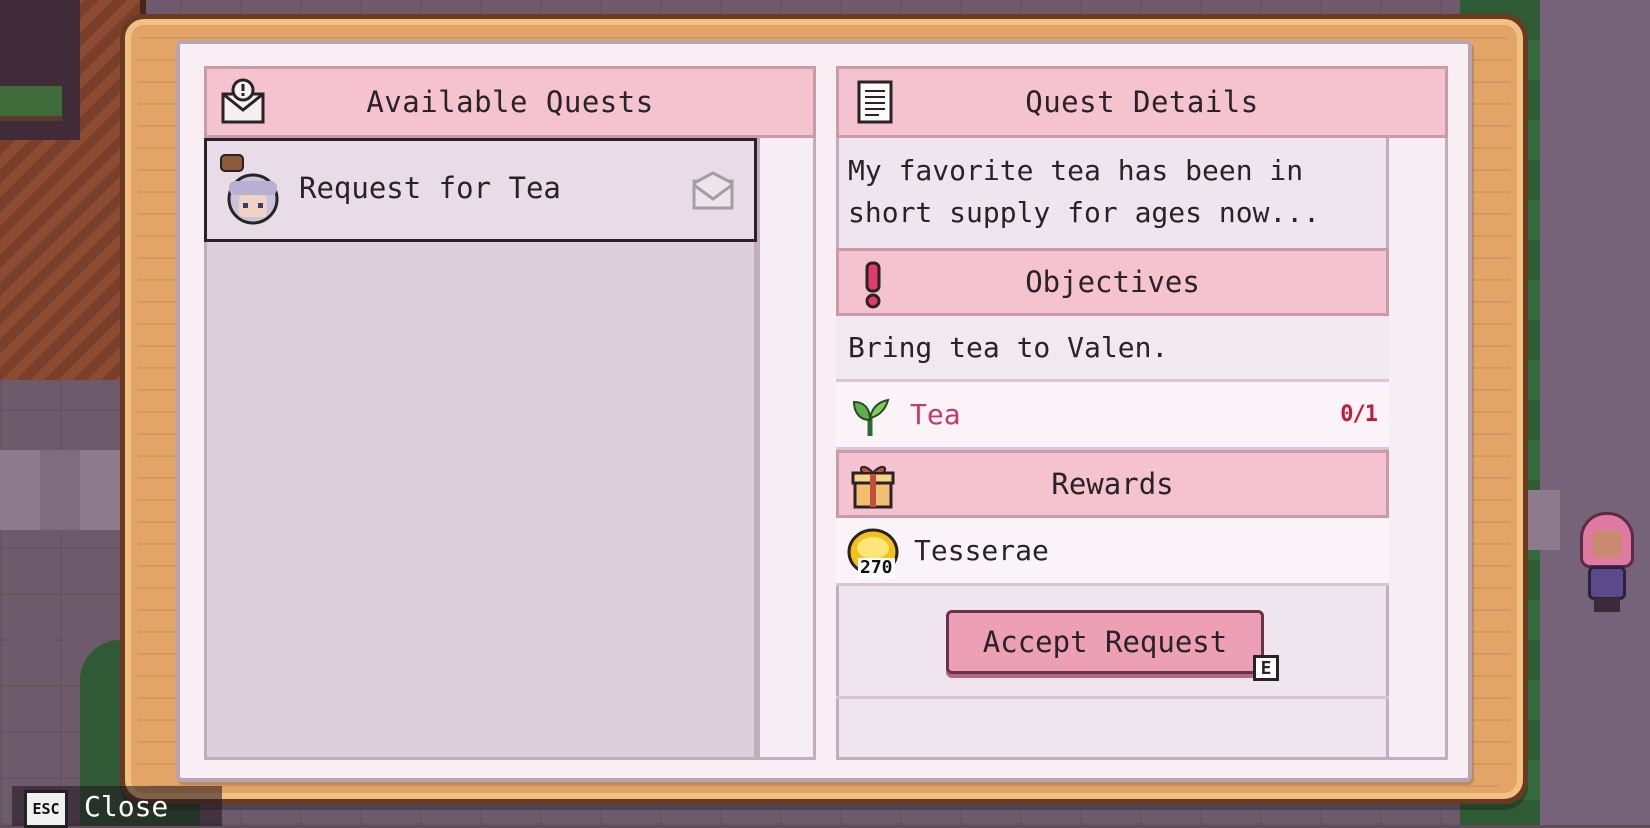 The image size is (1650, 828). What do you see at coordinates (935, 414) in the screenshot?
I see `objective-item-name: Tea` at bounding box center [935, 414].